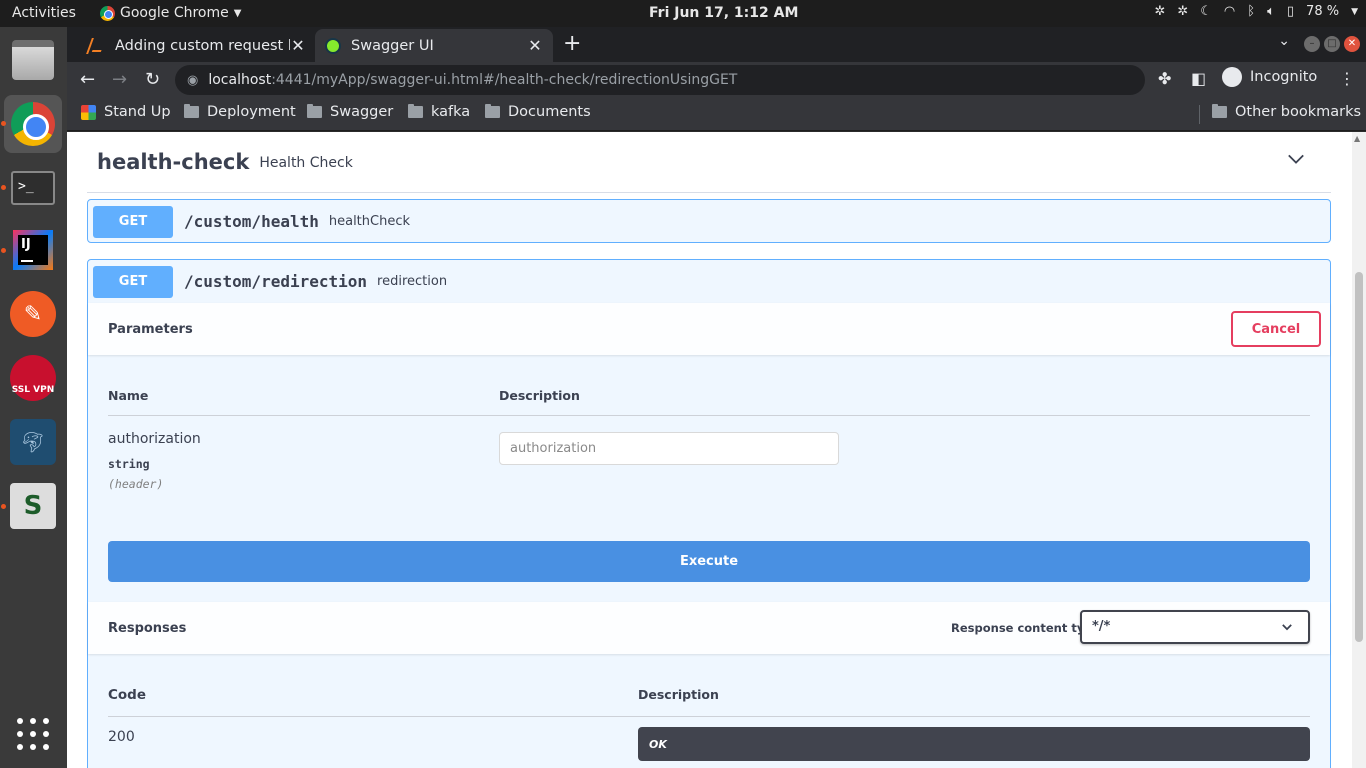 This screenshot has width=1366, height=768. What do you see at coordinates (709, 561) in the screenshot?
I see `execute-button: Execute` at bounding box center [709, 561].